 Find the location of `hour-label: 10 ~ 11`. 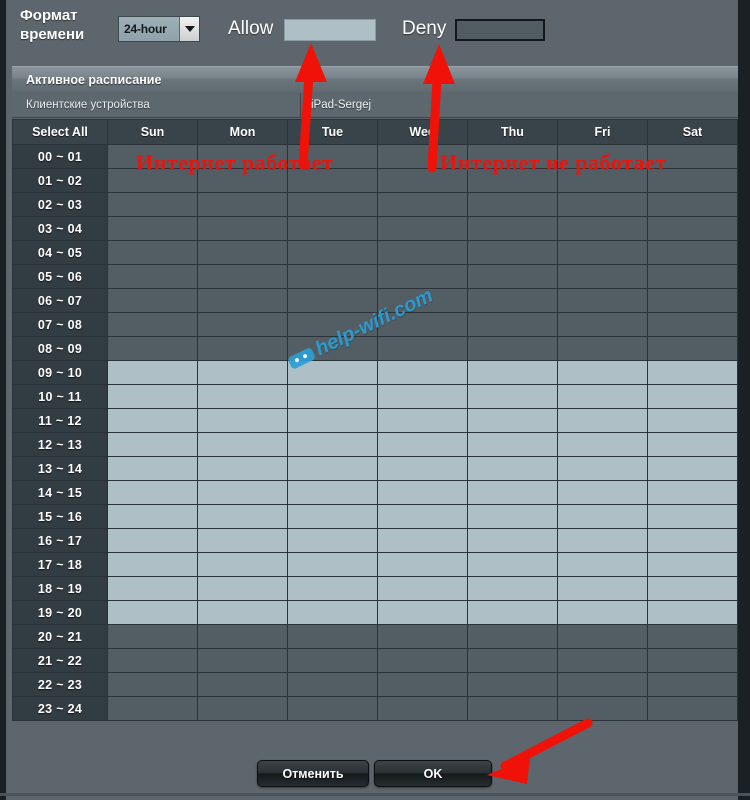

hour-label: 10 ~ 11 is located at coordinates (60, 396).